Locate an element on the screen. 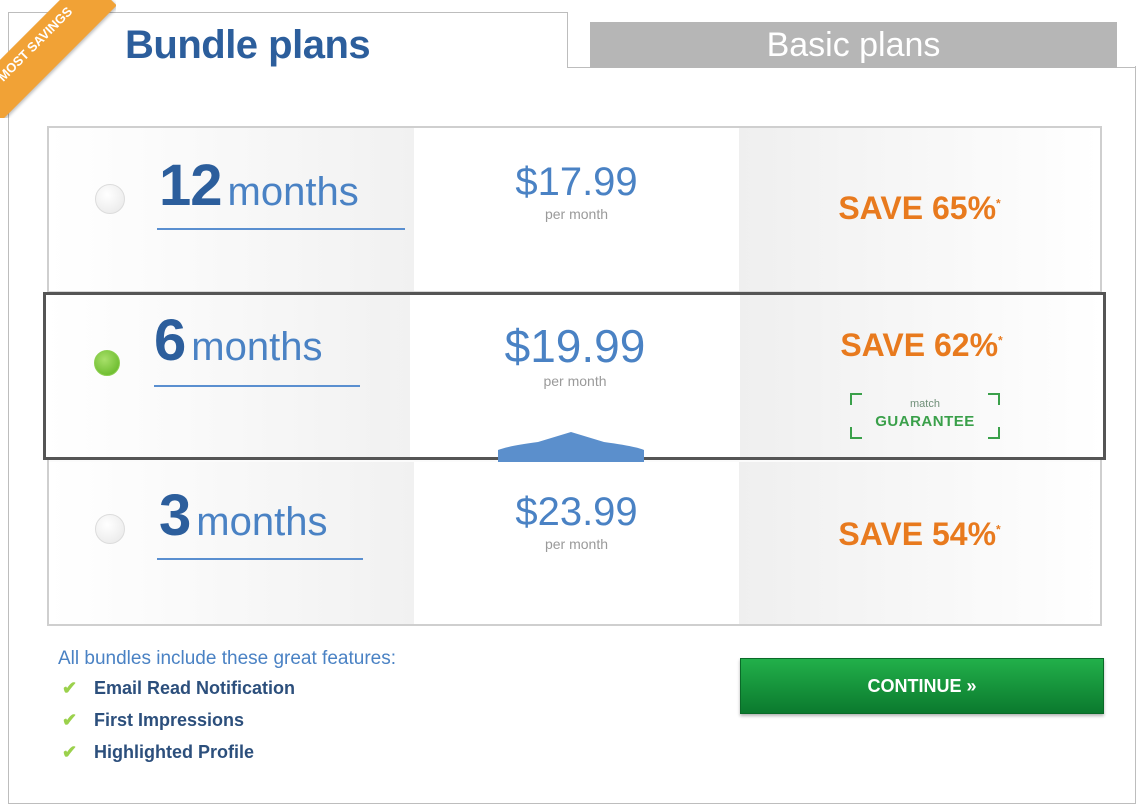 The height and width of the screenshot is (810, 1143). feature-label: First Impressions is located at coordinates (169, 720).